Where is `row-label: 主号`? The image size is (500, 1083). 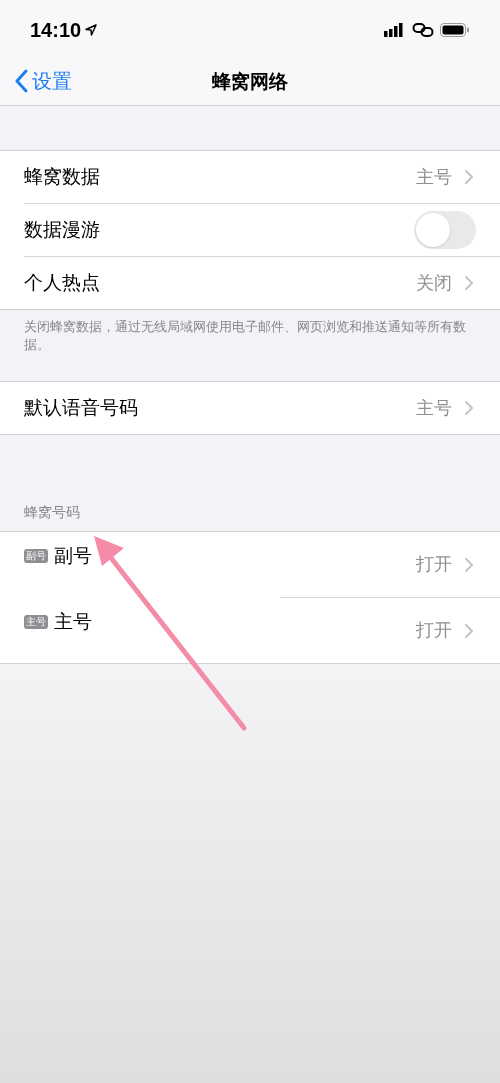
row-label: 主号 is located at coordinates (73, 622).